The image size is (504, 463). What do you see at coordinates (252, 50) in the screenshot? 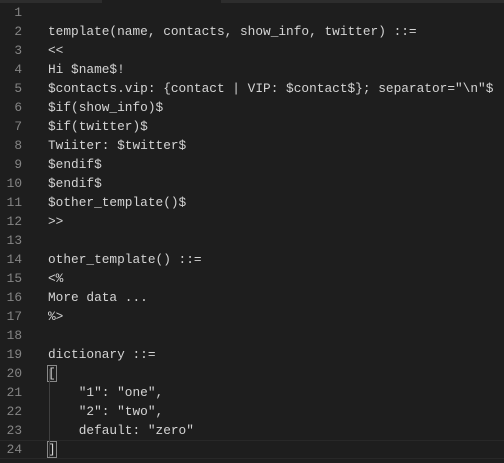
I see `code-line: 3 <<` at bounding box center [252, 50].